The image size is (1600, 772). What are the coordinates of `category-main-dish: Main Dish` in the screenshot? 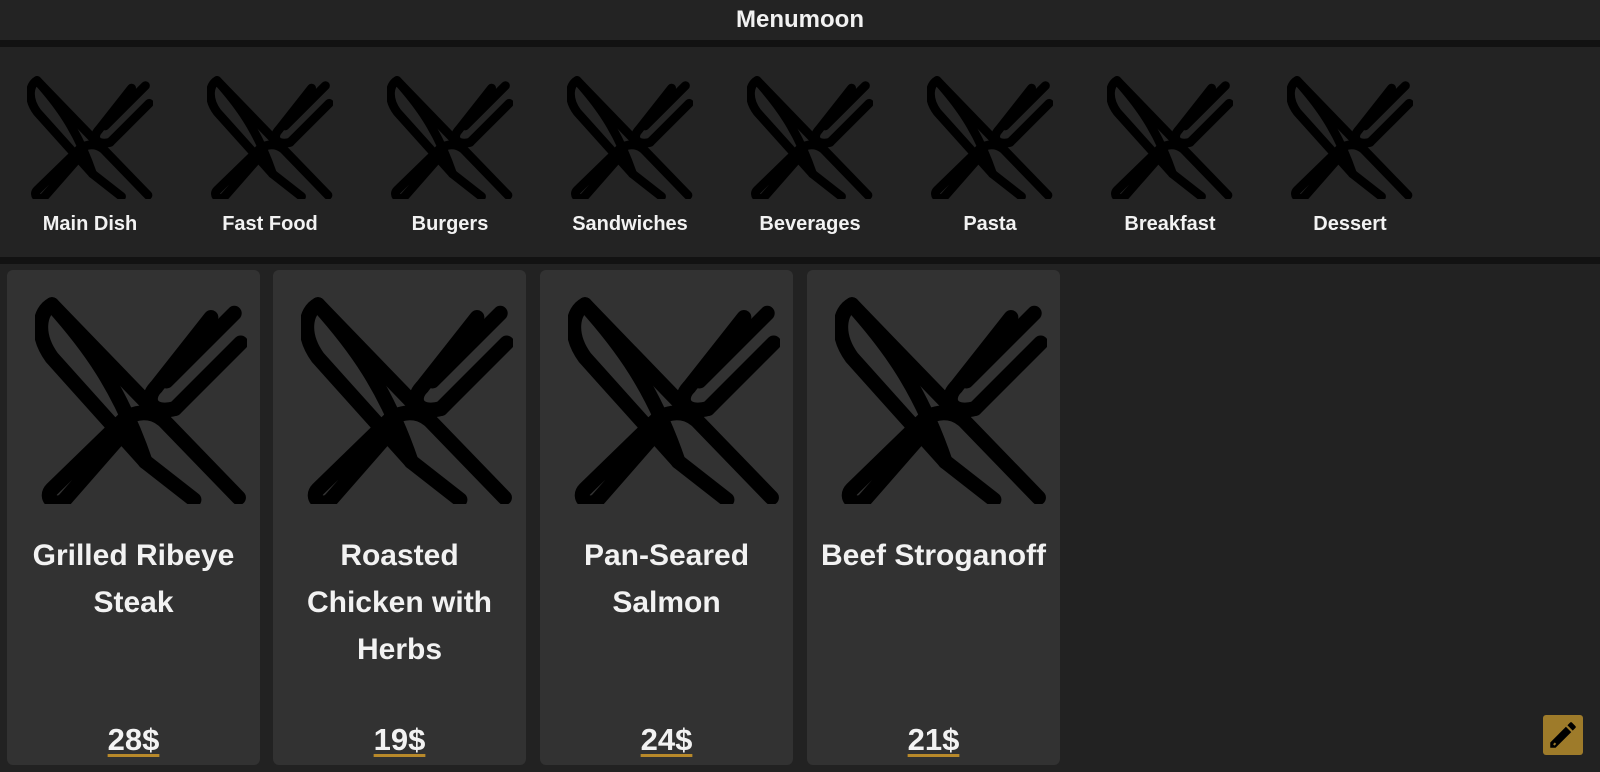 It's located at (90, 152).